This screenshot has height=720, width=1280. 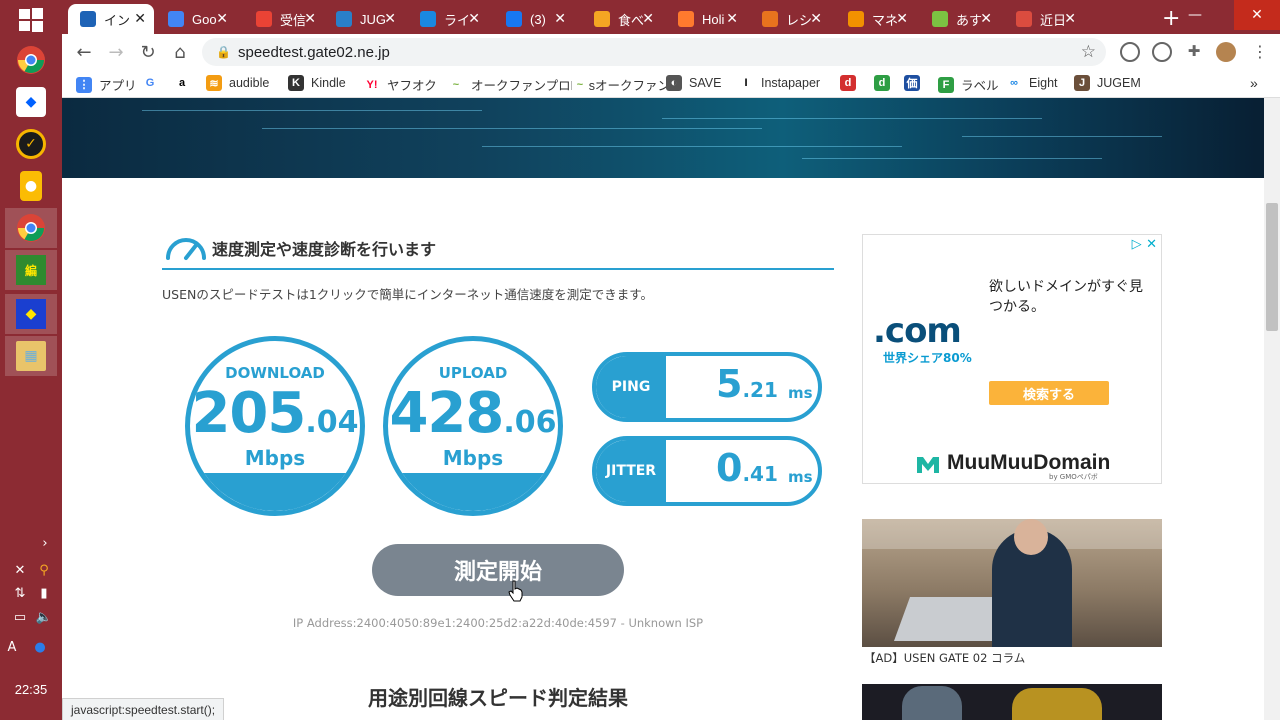 I want to click on browser-tab: 食べ ✕, so click(x=622, y=19).